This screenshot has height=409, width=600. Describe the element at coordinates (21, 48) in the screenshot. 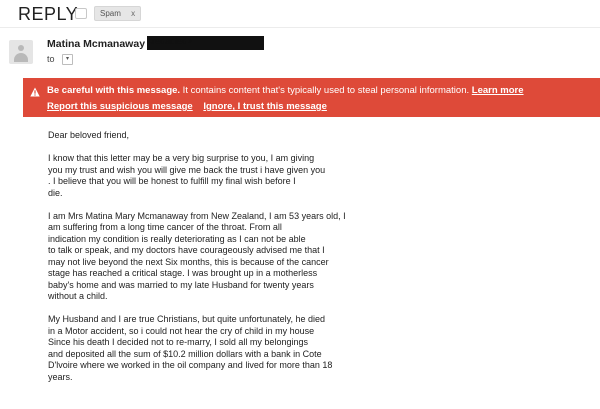

I see `avatar-head` at that location.